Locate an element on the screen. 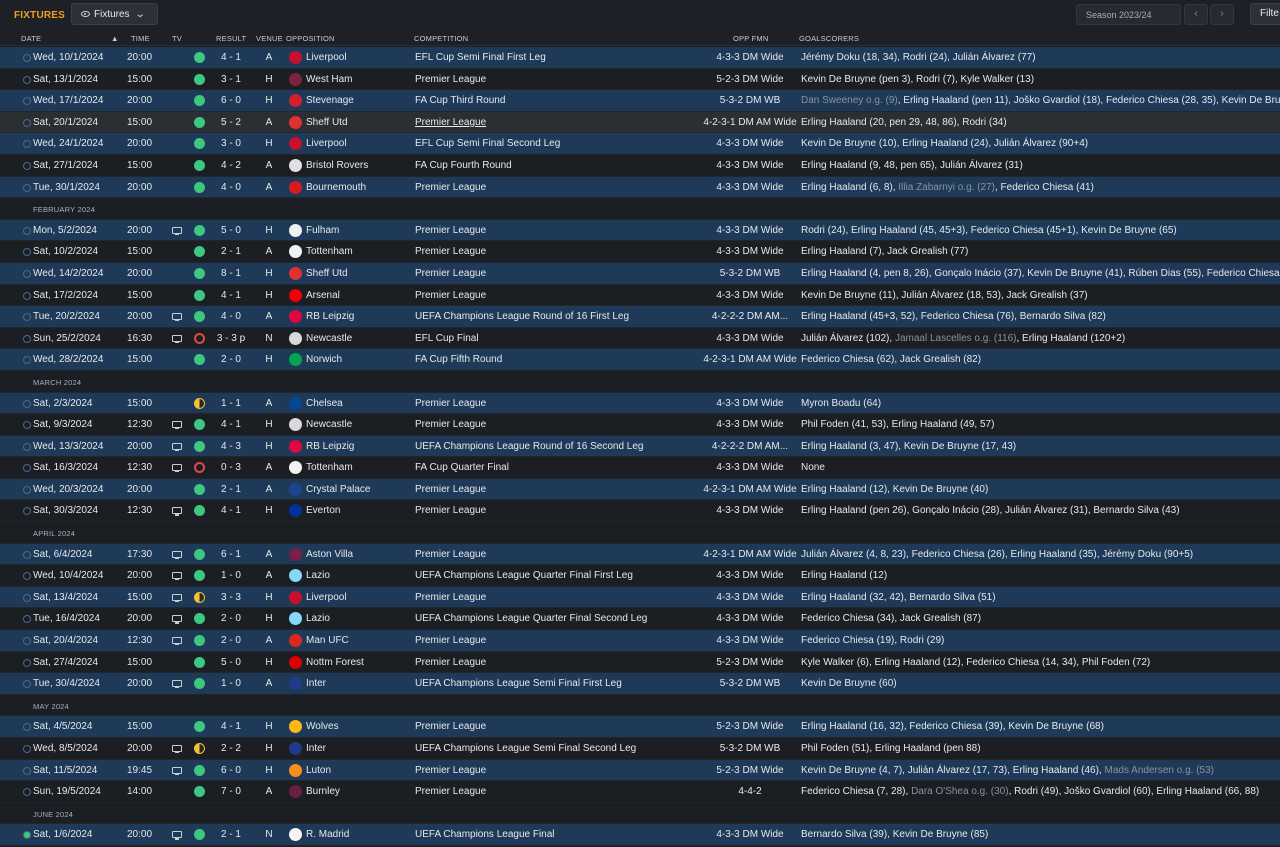 The height and width of the screenshot is (847, 1280). fixture-result: 3 - 1 is located at coordinates (231, 79).